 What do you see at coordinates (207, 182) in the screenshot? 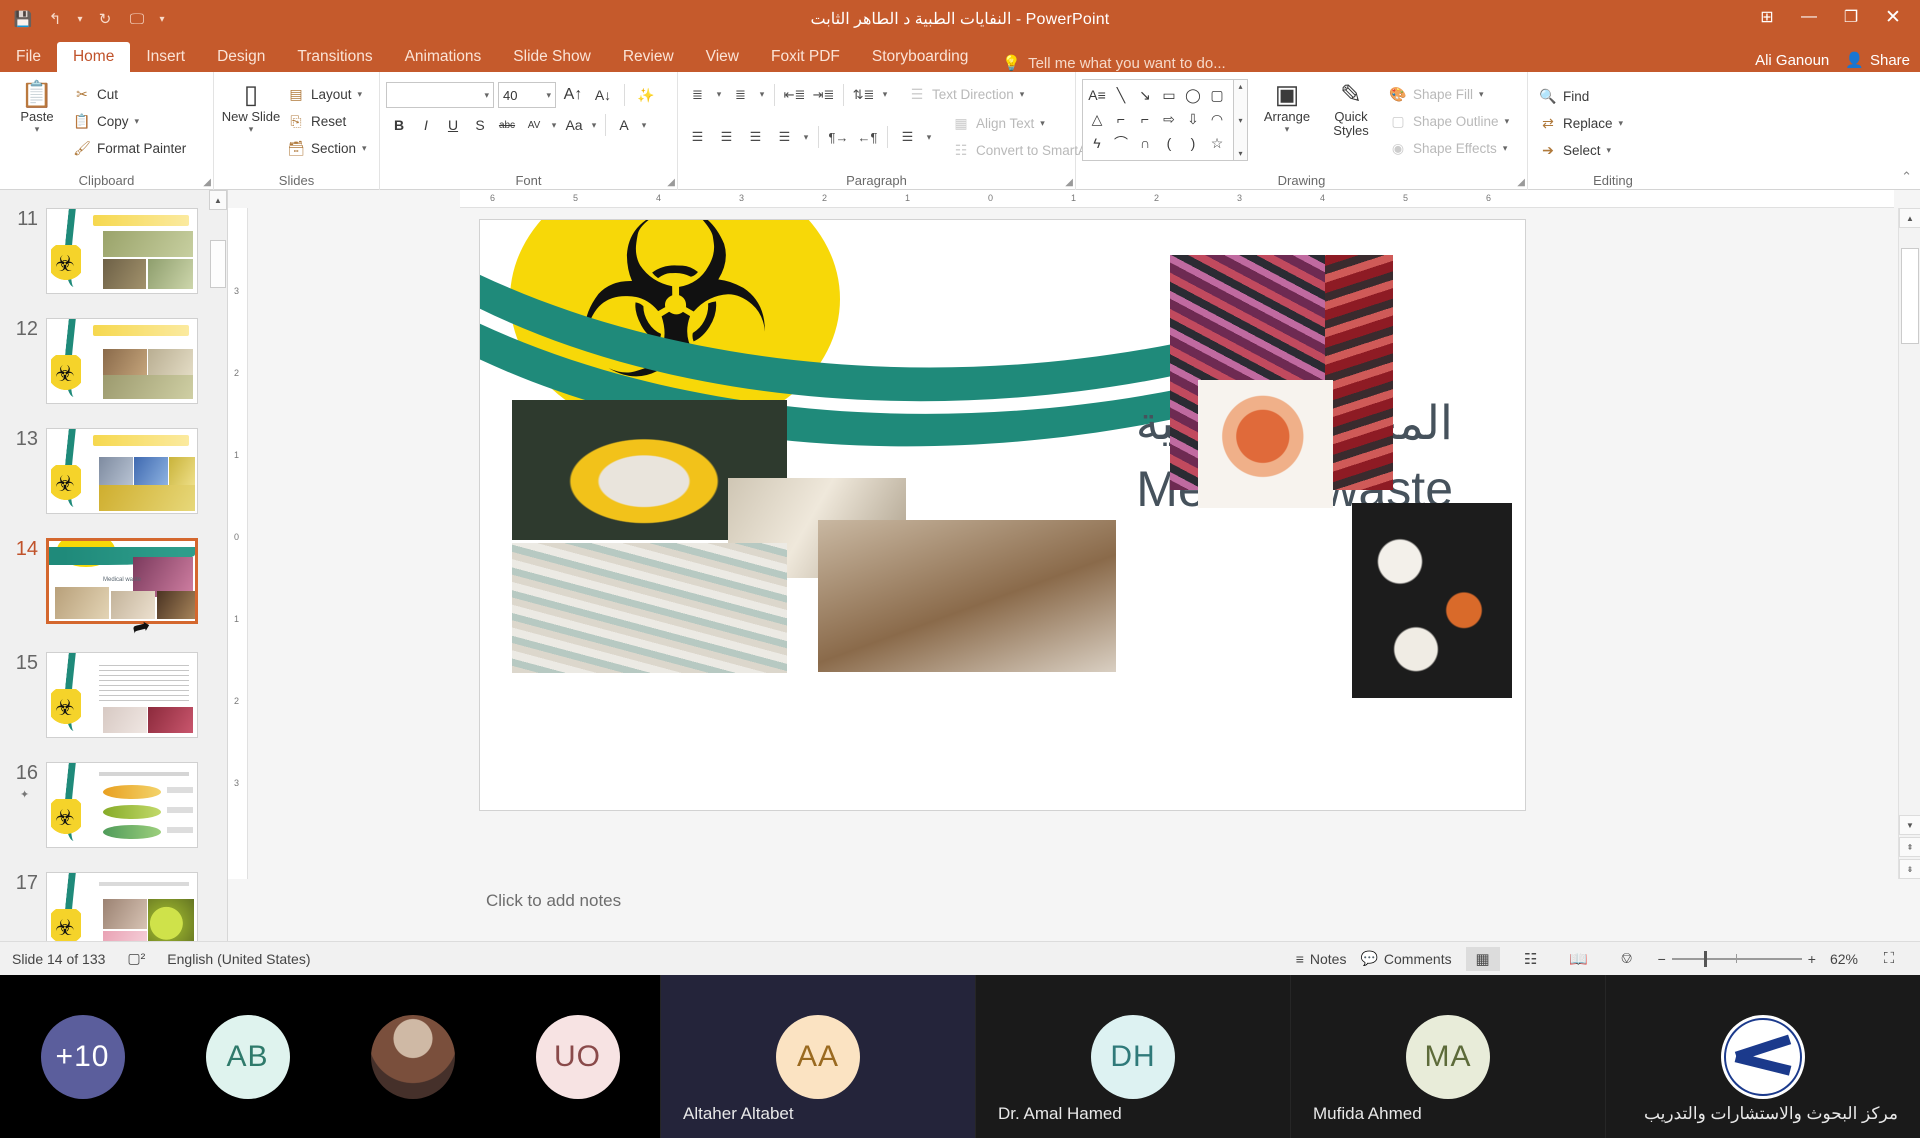
I see `clipboard-dialog-launcher: ◢` at bounding box center [207, 182].